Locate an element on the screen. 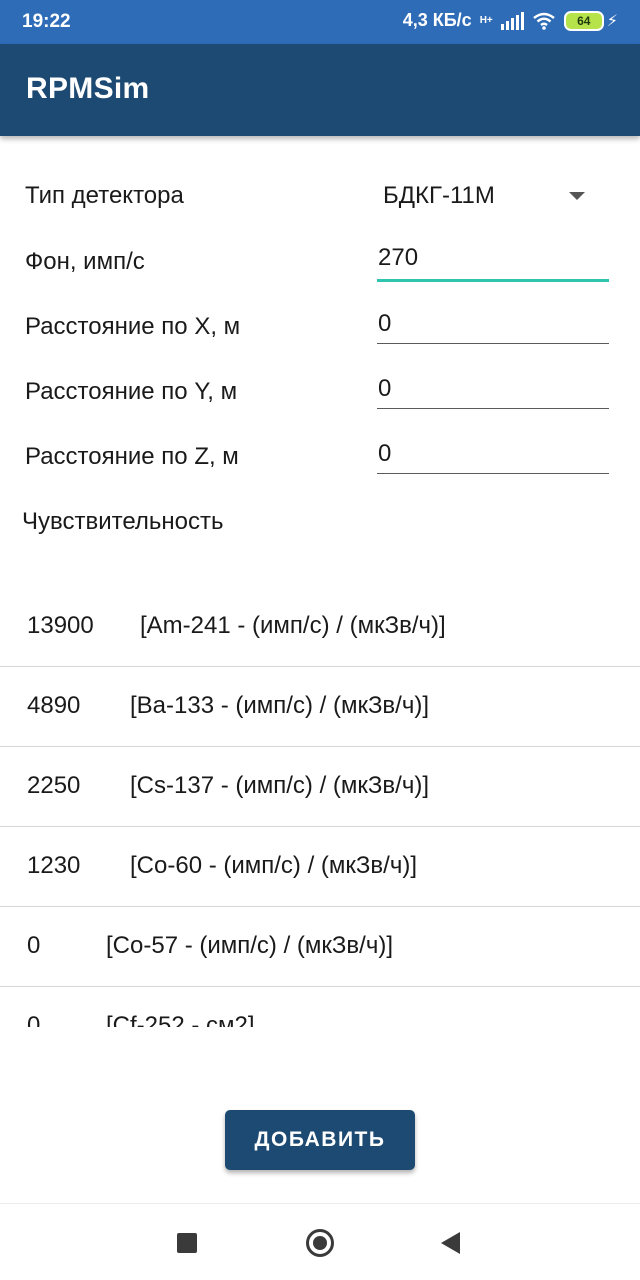 The height and width of the screenshot is (1280, 640). home-icon is located at coordinates (320, 1243).